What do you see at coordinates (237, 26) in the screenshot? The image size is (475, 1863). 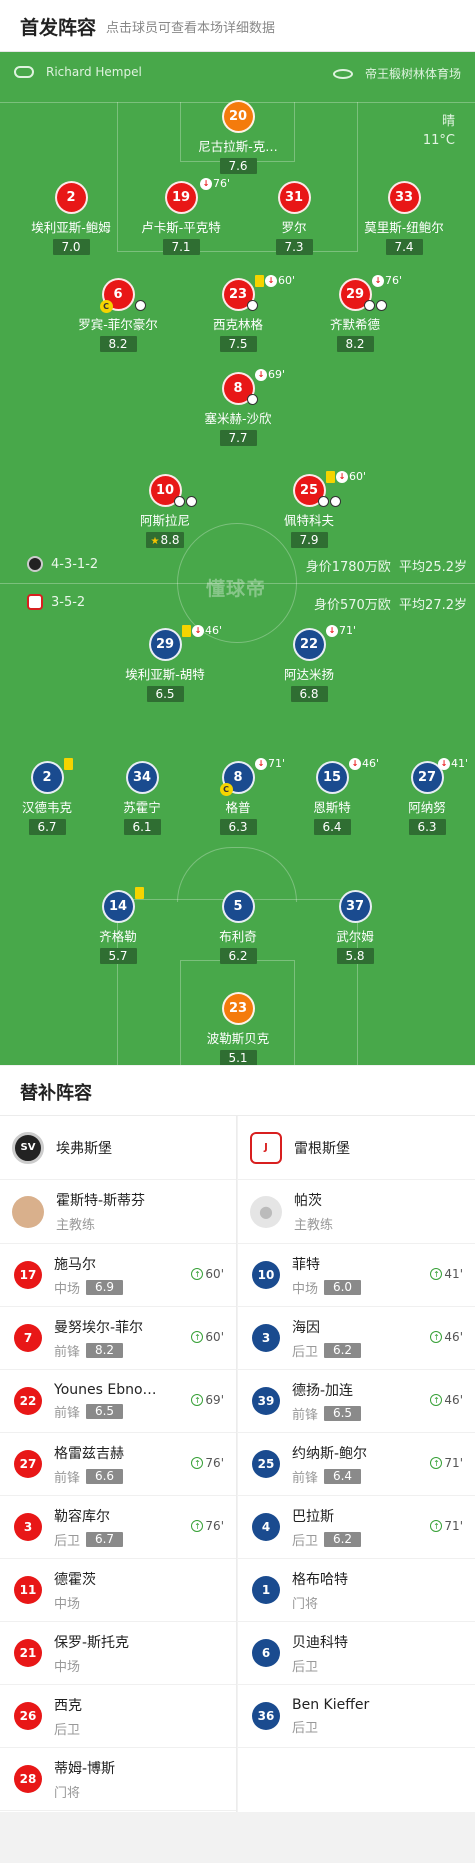 I see `lineup-header: 首发阵容 点击球员可查看本场详细数据` at bounding box center [237, 26].